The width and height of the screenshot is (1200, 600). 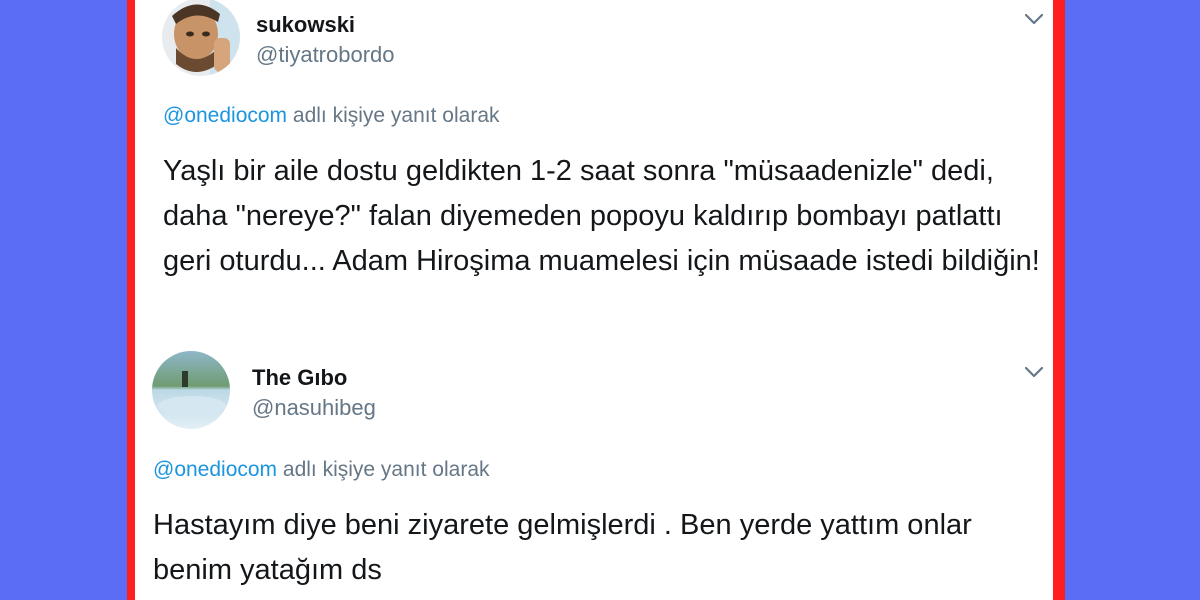 I want to click on display-name: sukowski, so click(x=305, y=25).